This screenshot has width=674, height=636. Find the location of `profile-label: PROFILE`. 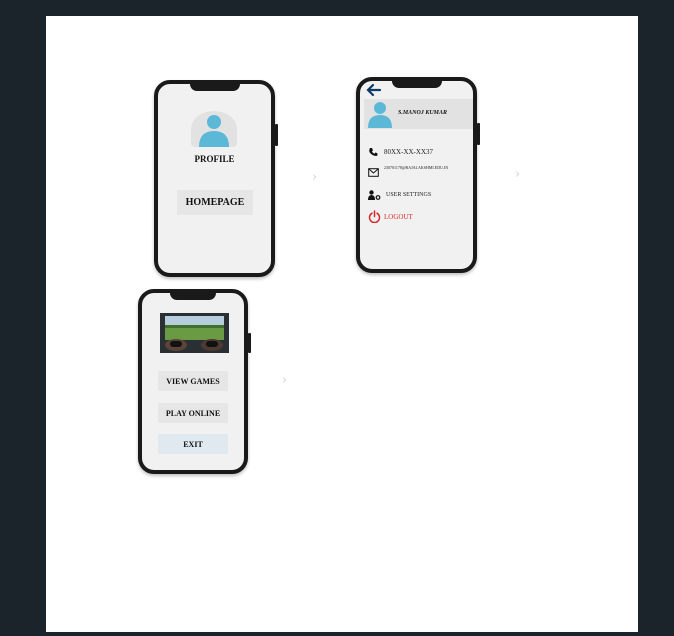

profile-label: PROFILE is located at coordinates (214, 159).